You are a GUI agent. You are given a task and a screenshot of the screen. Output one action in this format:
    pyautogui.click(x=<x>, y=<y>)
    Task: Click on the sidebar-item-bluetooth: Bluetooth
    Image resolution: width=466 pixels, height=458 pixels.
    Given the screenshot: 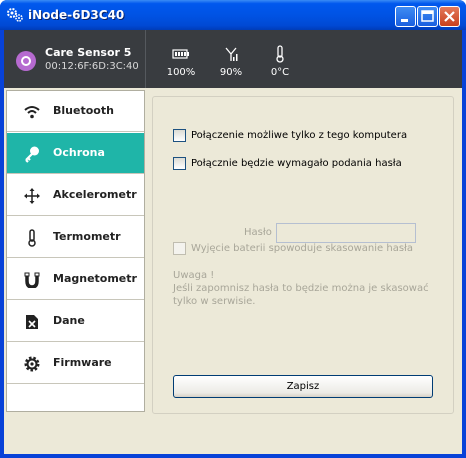 What is the action you would take?
    pyautogui.click(x=75, y=111)
    